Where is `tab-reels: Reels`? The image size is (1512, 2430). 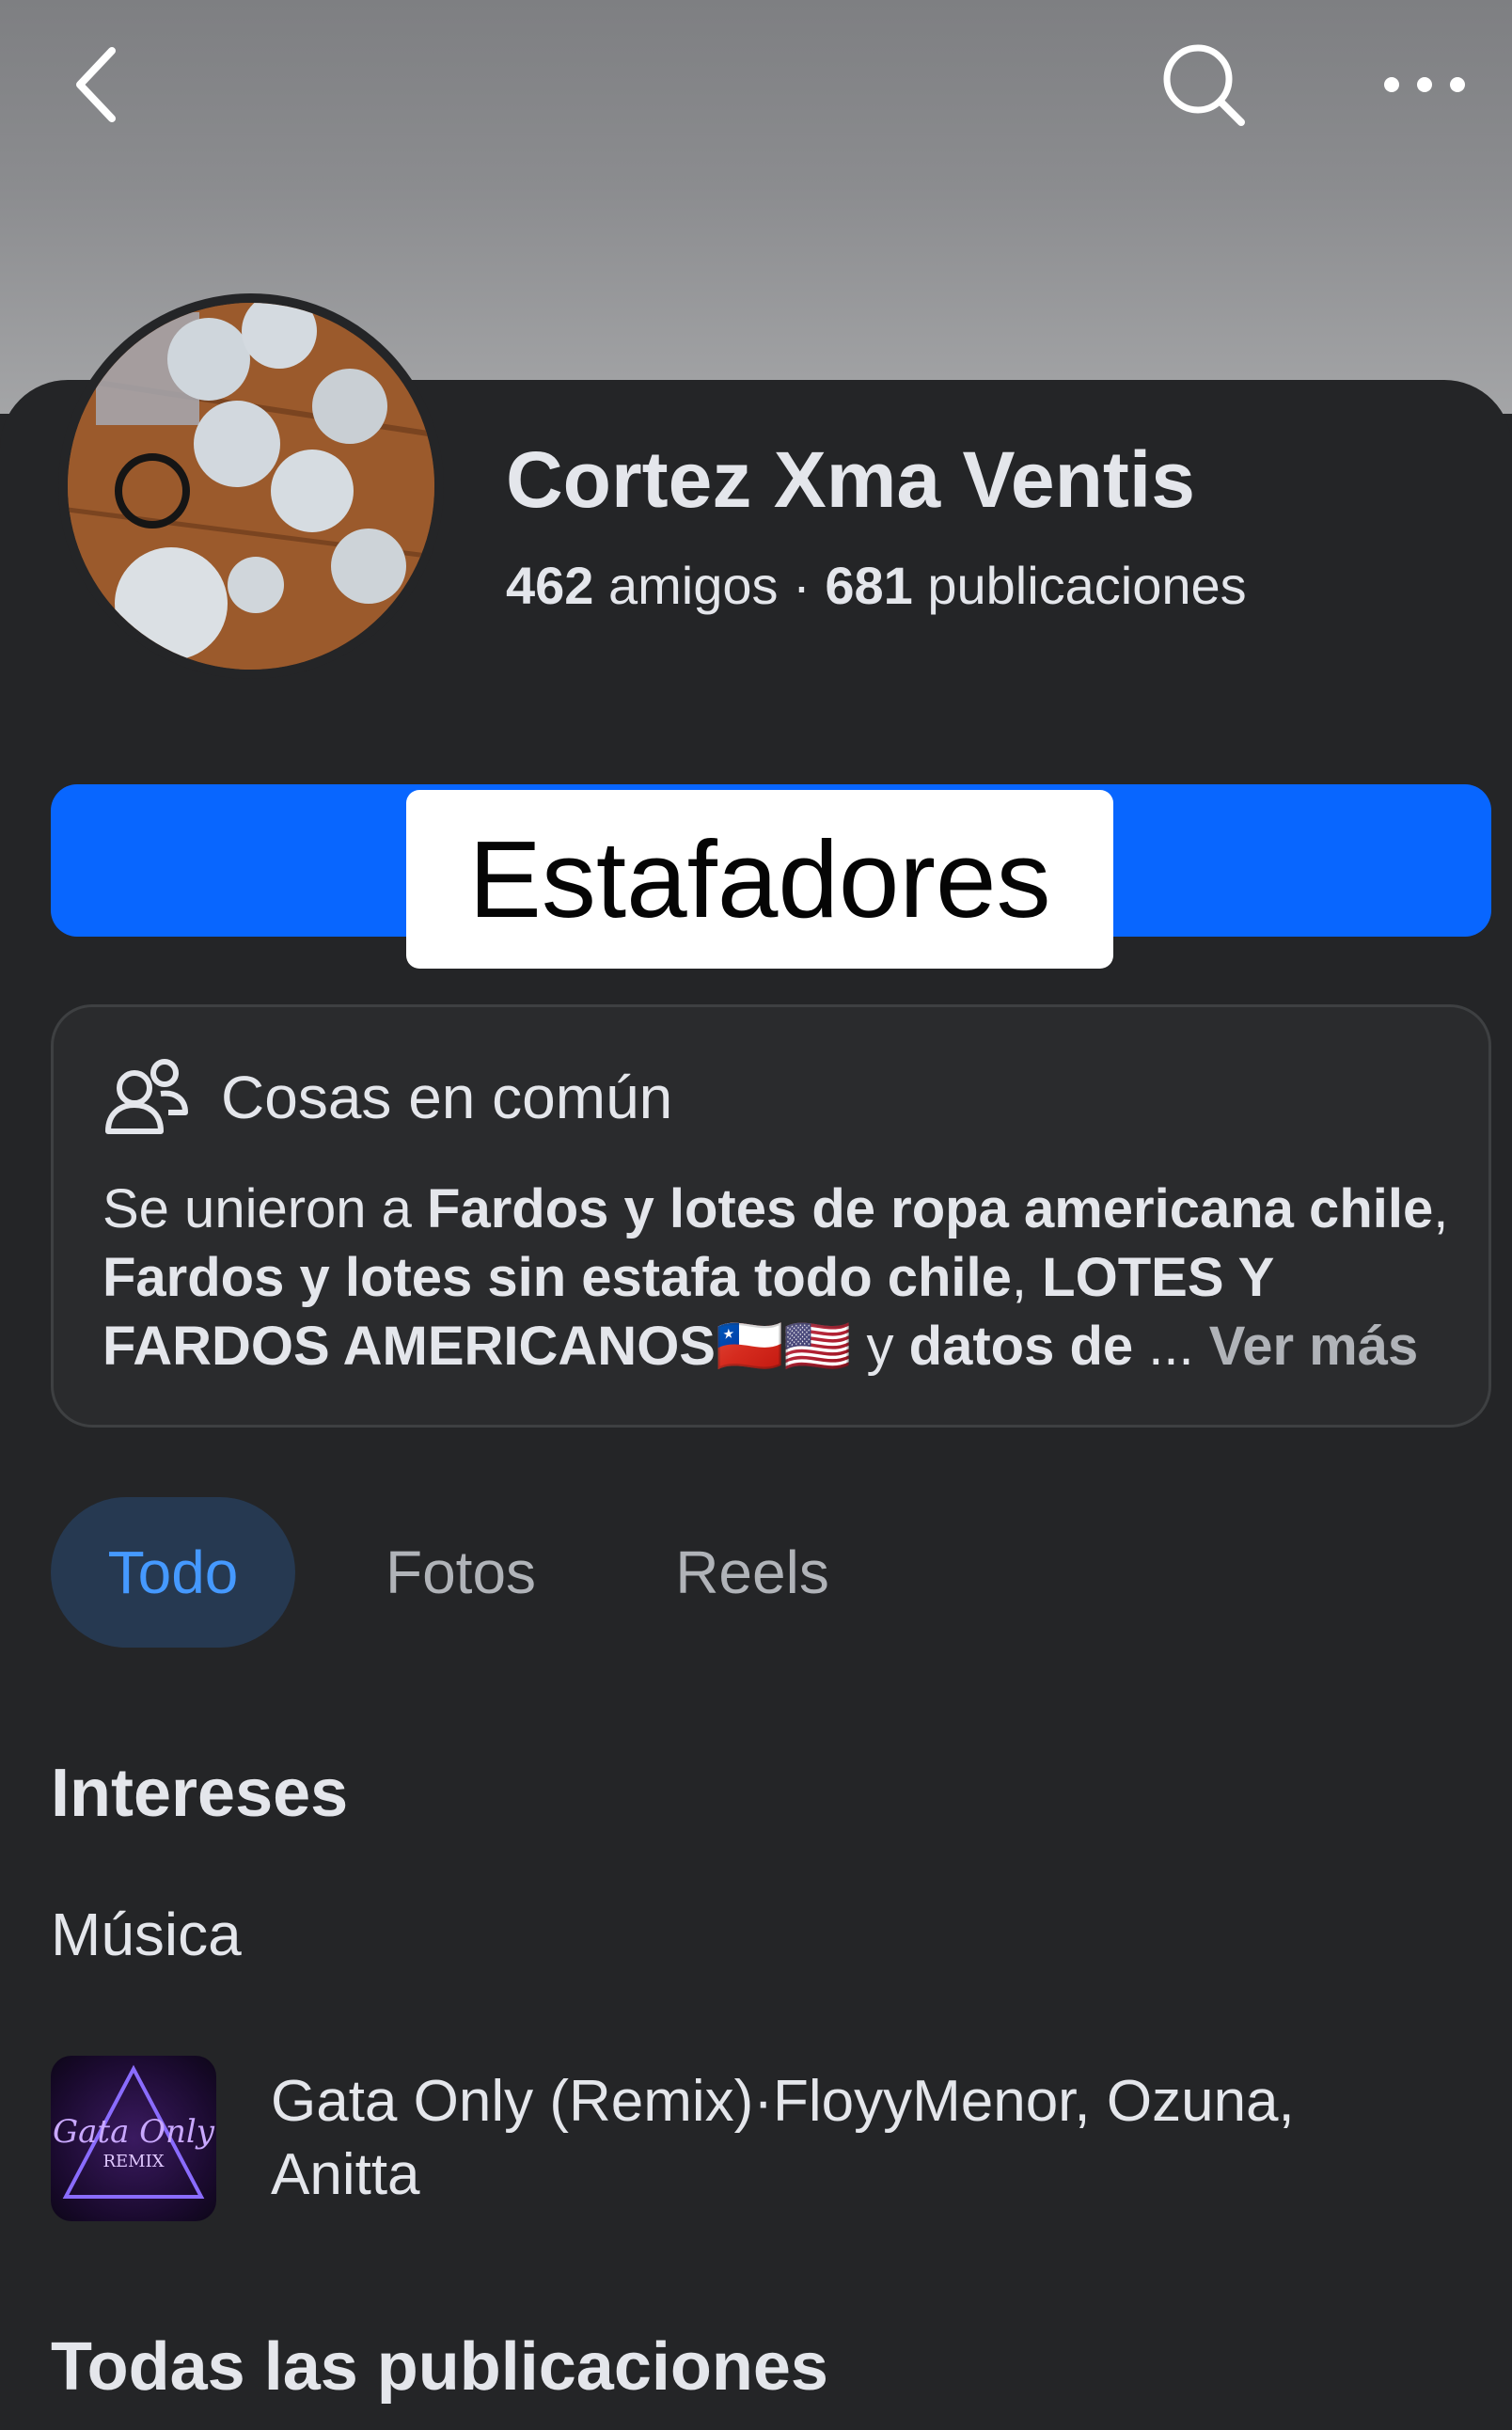 tab-reels: Reels is located at coordinates (753, 1572).